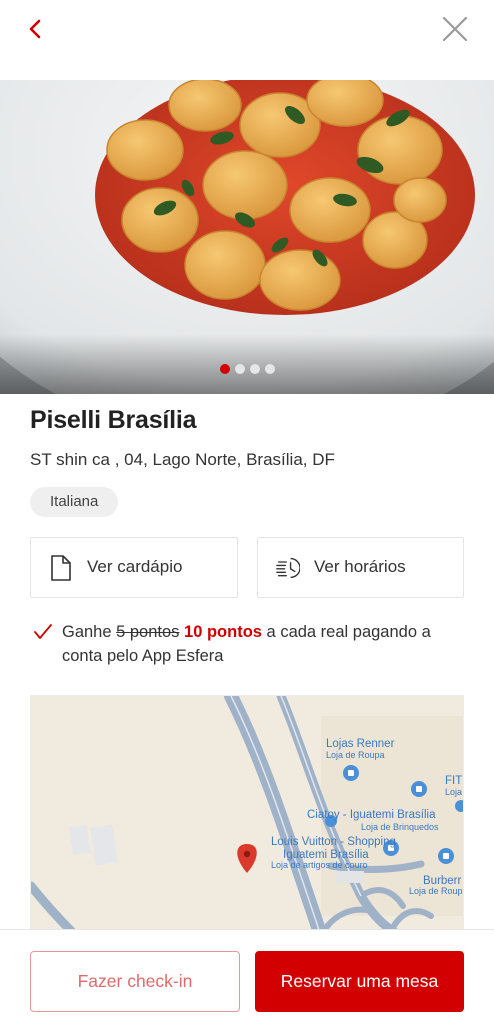 This screenshot has height=1024, width=494. I want to click on chevron-left-icon, so click(35, 29).